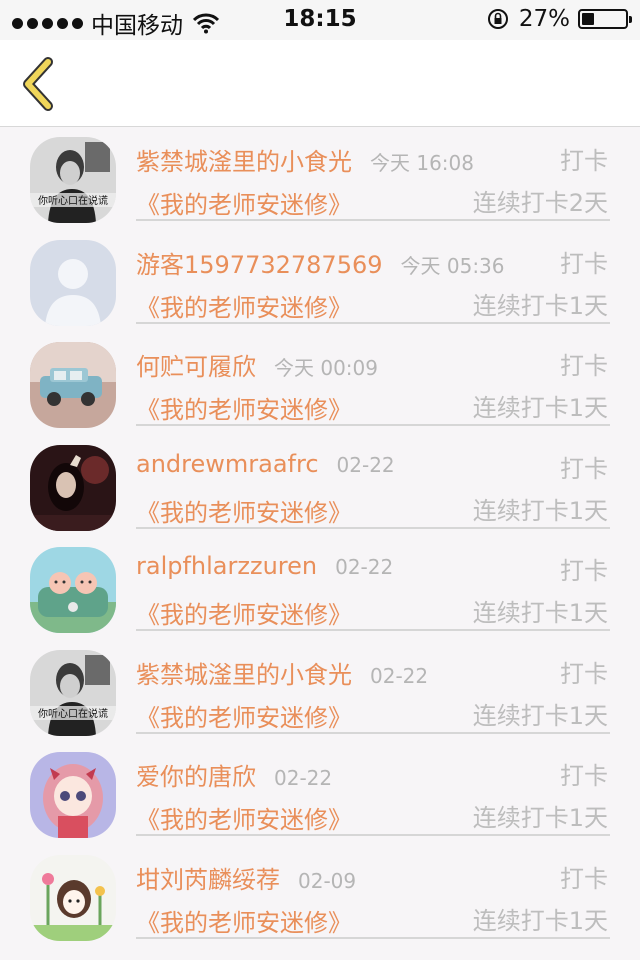  I want to click on list-item: 爱你的唐欣 02-22 打卡 《我的老师安迷修》 连续打卡1天, so click(320, 793).